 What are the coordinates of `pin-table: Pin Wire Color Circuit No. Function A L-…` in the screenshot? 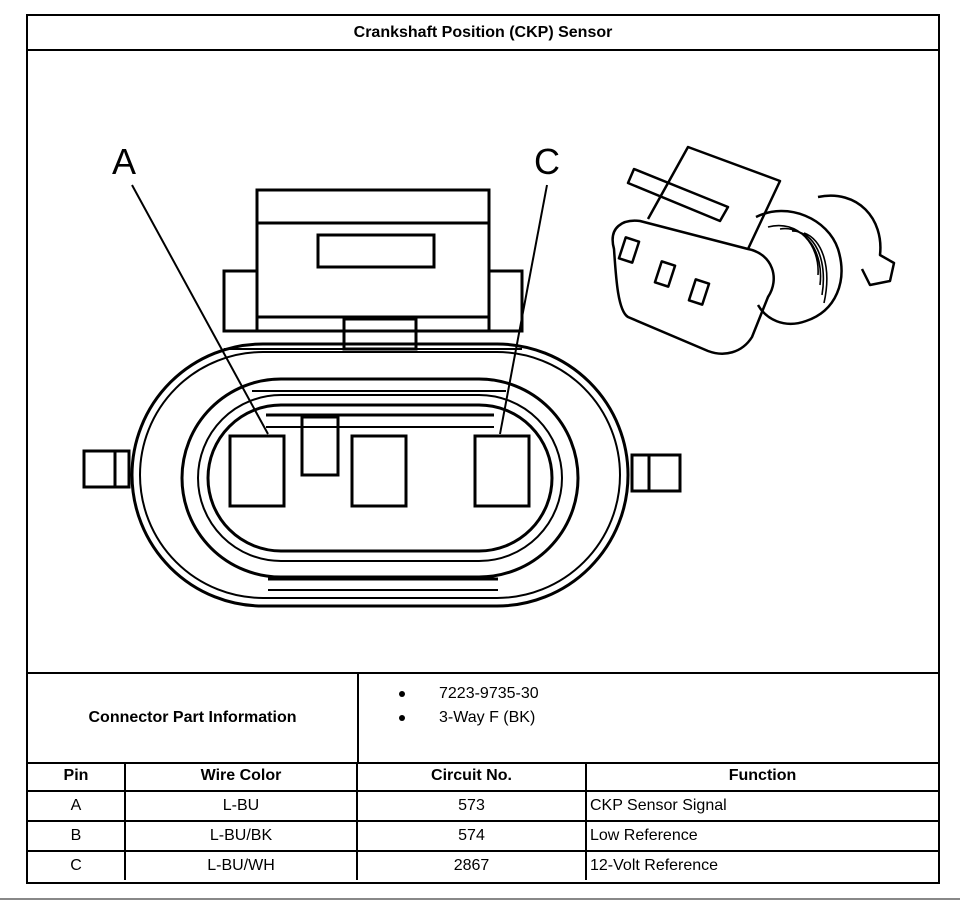 It's located at (483, 821).